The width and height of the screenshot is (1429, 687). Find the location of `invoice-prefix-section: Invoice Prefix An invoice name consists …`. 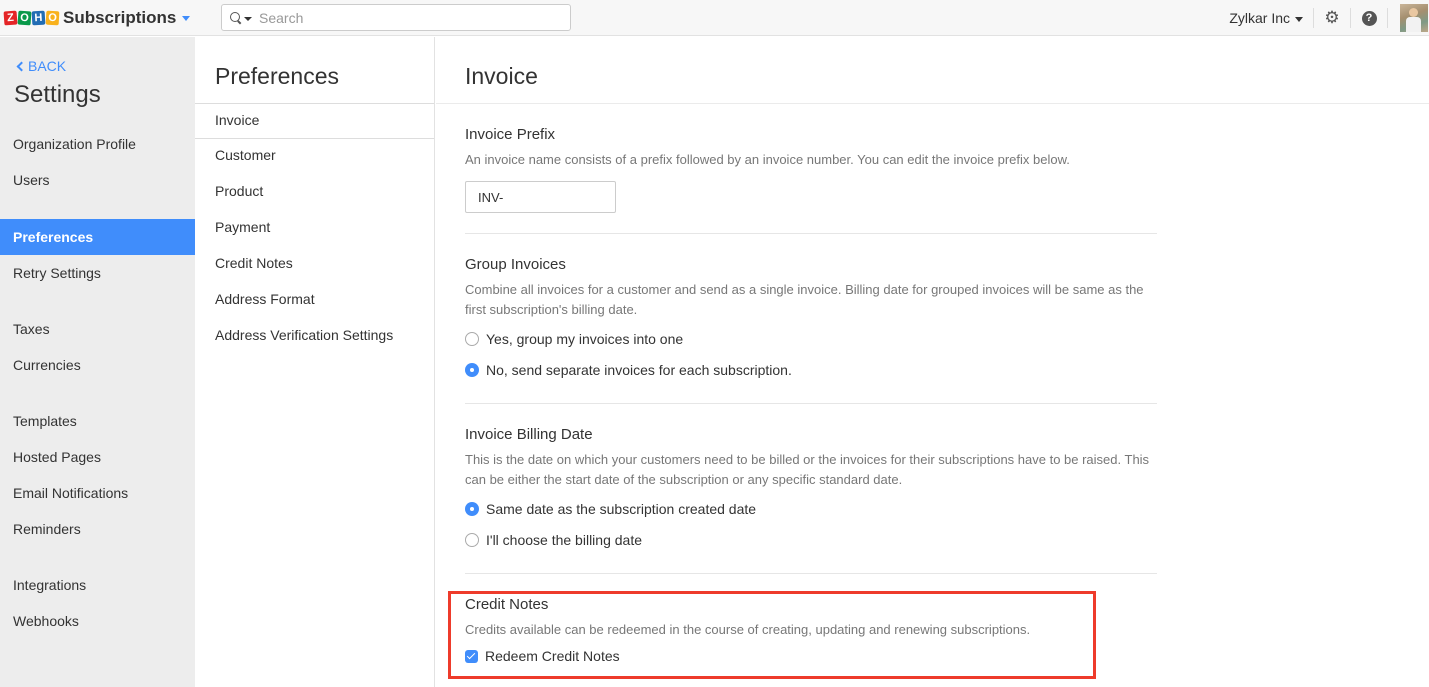

invoice-prefix-section: Invoice Prefix An invoice name consists … is located at coordinates (811, 180).